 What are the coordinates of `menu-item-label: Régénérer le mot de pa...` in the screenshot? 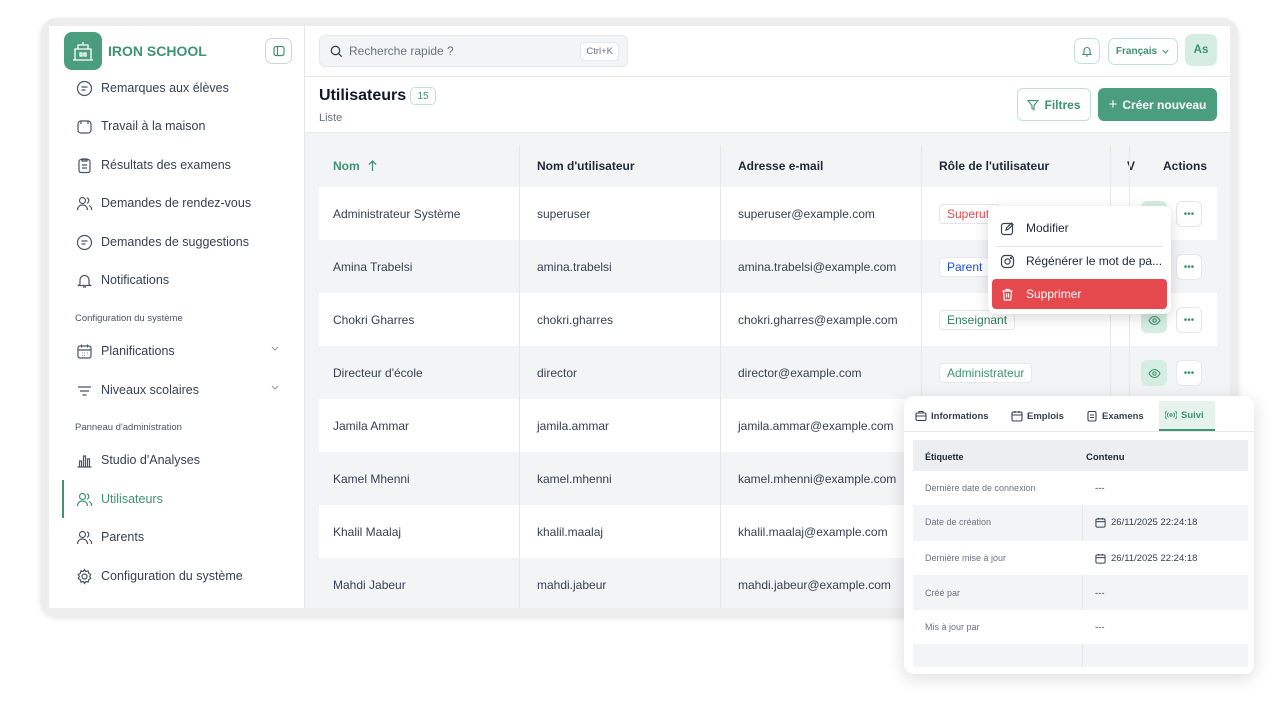 It's located at (1094, 261).